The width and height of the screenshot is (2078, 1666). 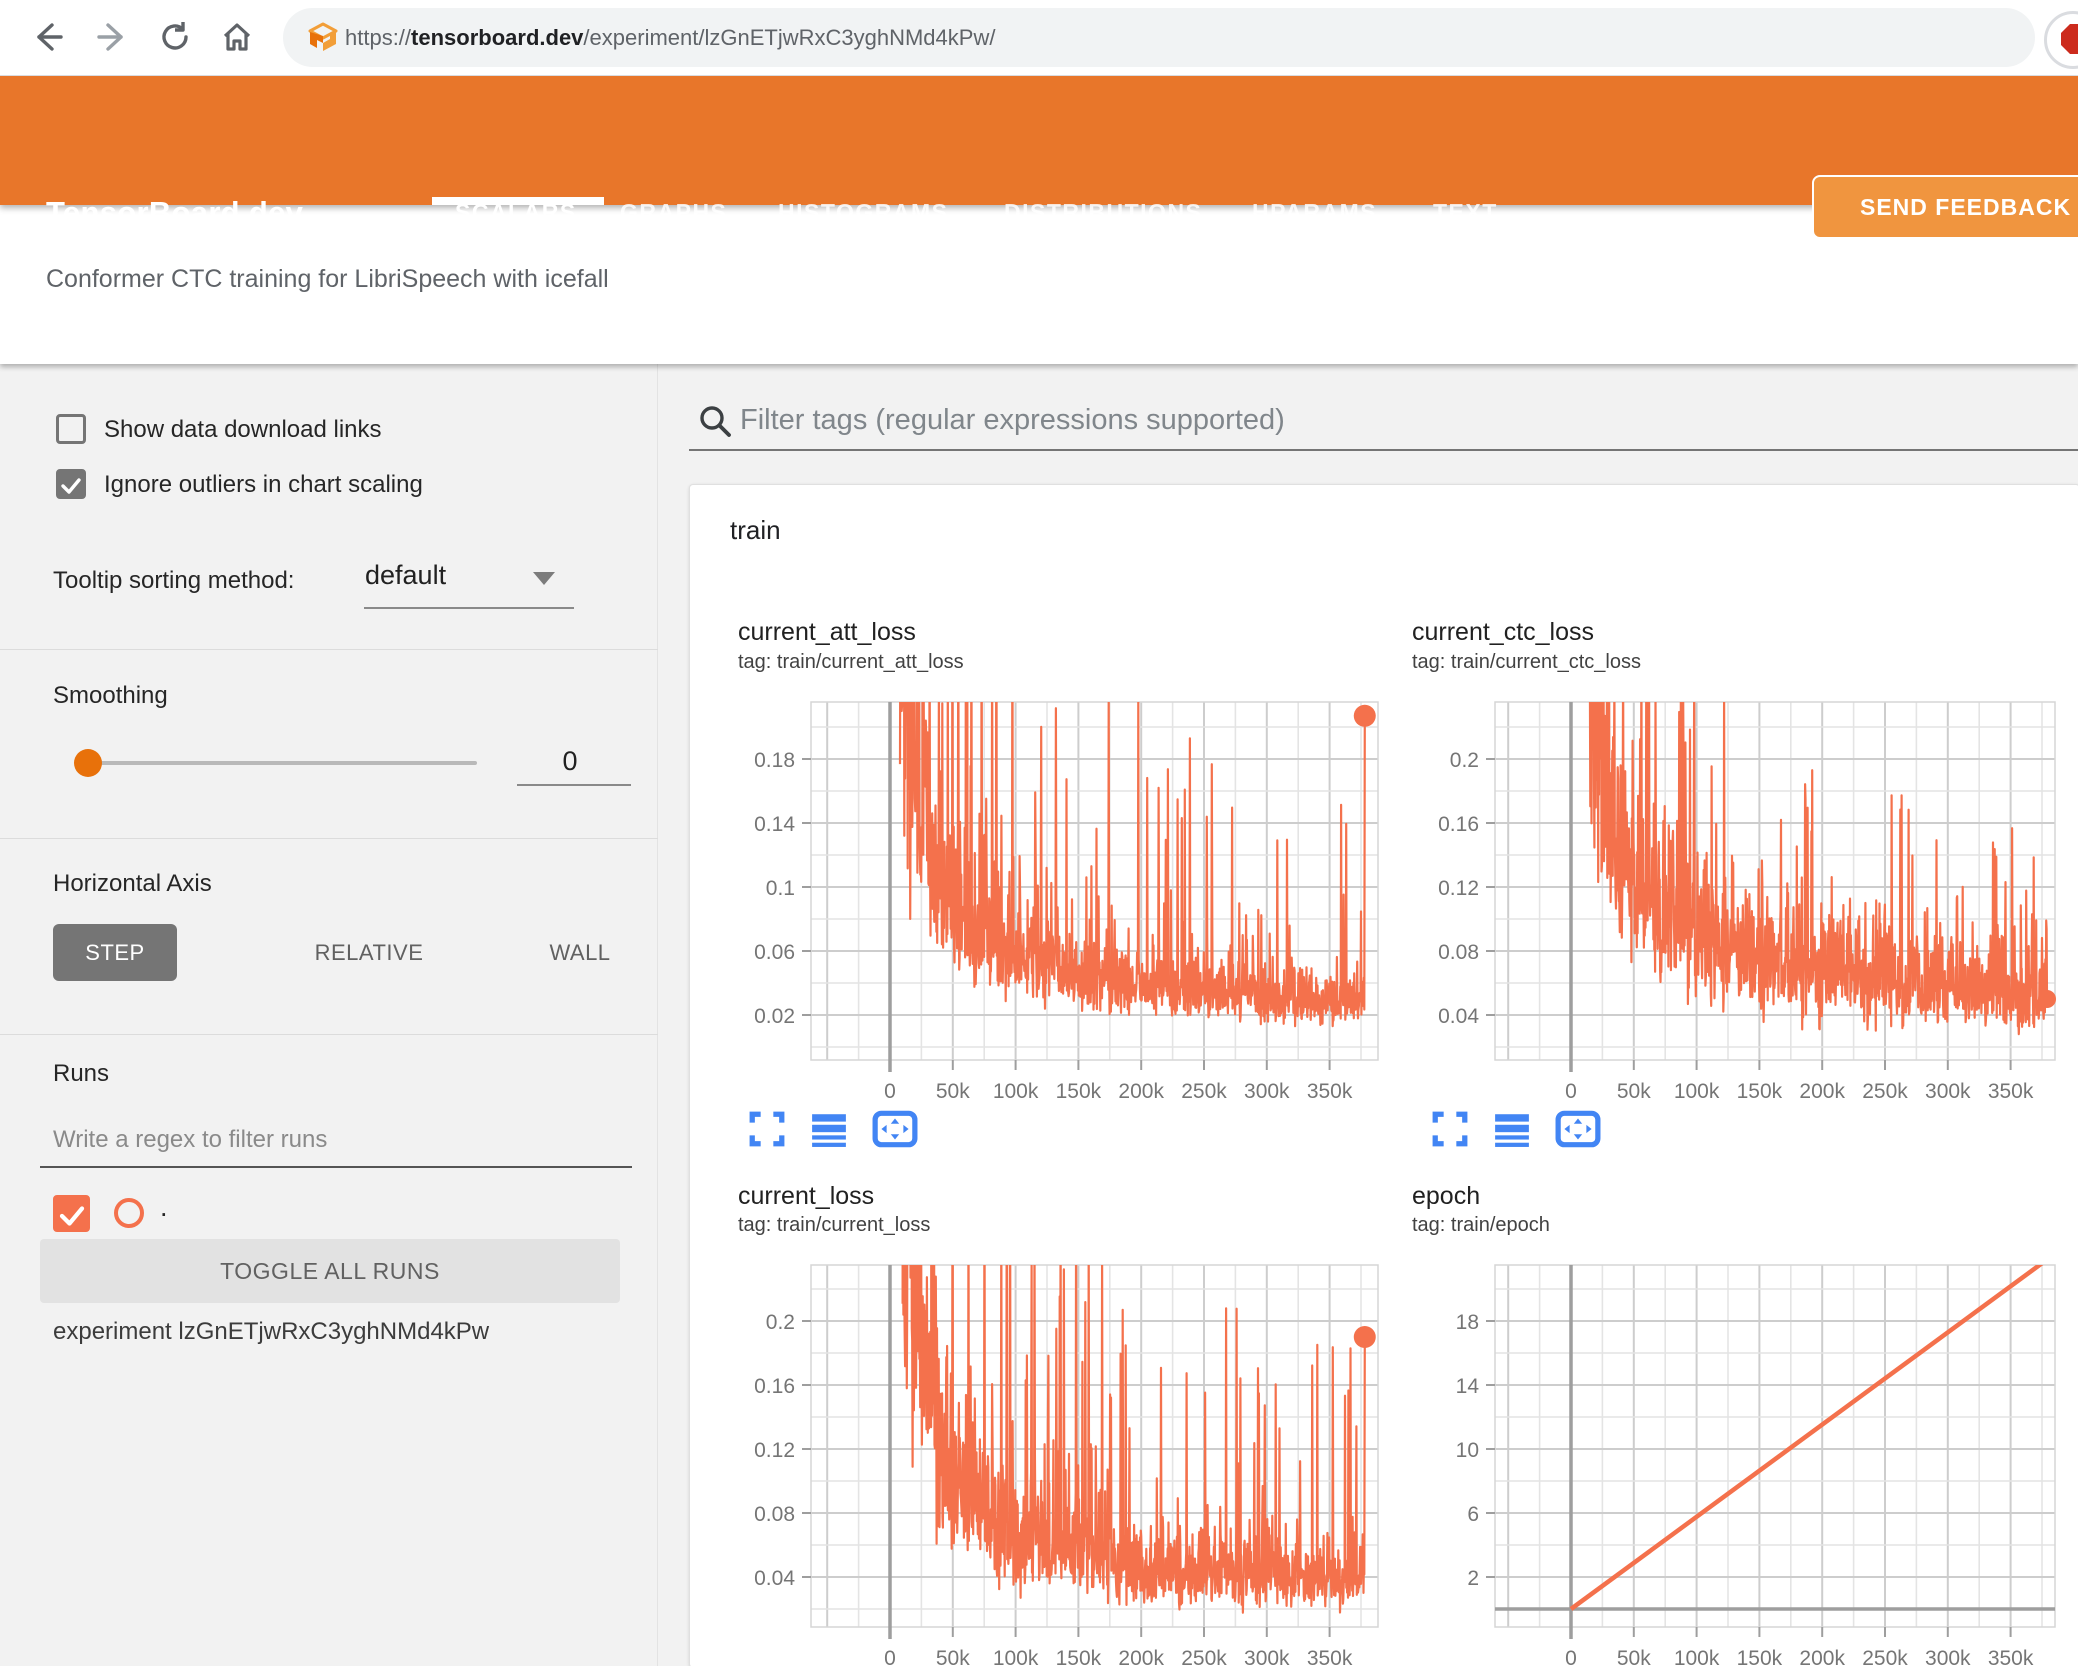 What do you see at coordinates (1094, 1446) in the screenshot?
I see `chart-current-loss` at bounding box center [1094, 1446].